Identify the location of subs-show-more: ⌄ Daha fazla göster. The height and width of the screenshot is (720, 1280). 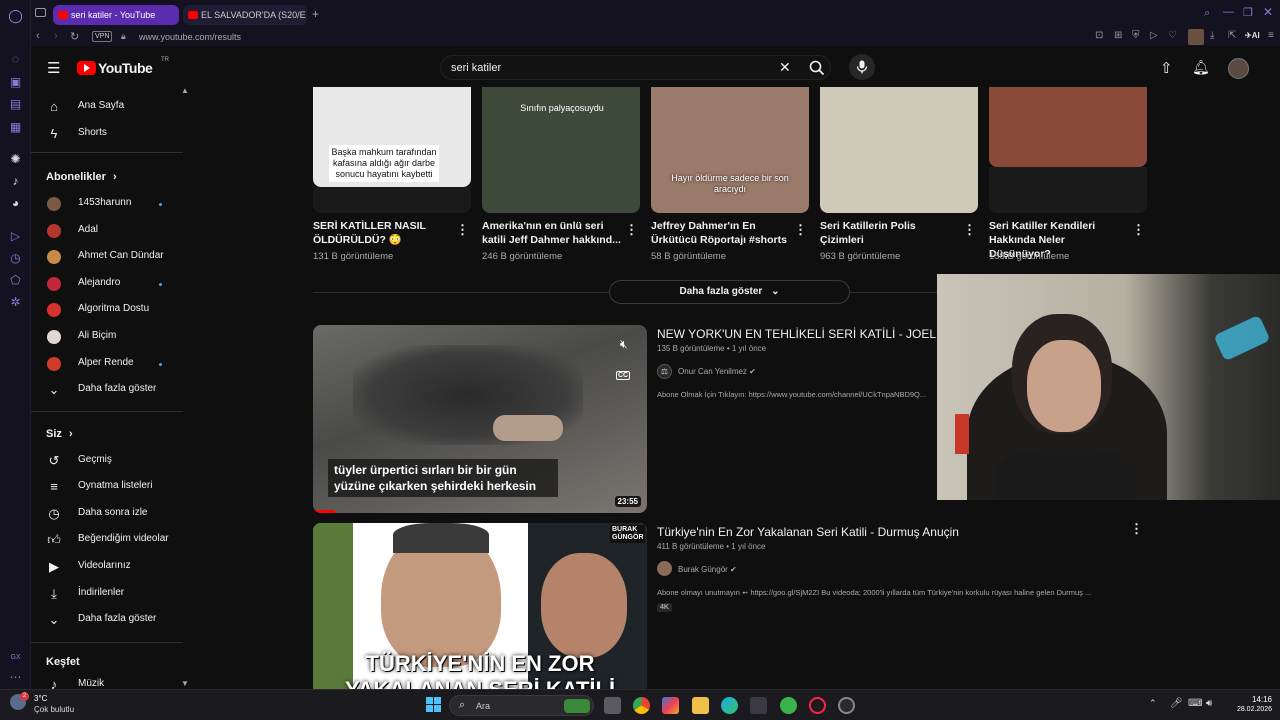
(108, 390).